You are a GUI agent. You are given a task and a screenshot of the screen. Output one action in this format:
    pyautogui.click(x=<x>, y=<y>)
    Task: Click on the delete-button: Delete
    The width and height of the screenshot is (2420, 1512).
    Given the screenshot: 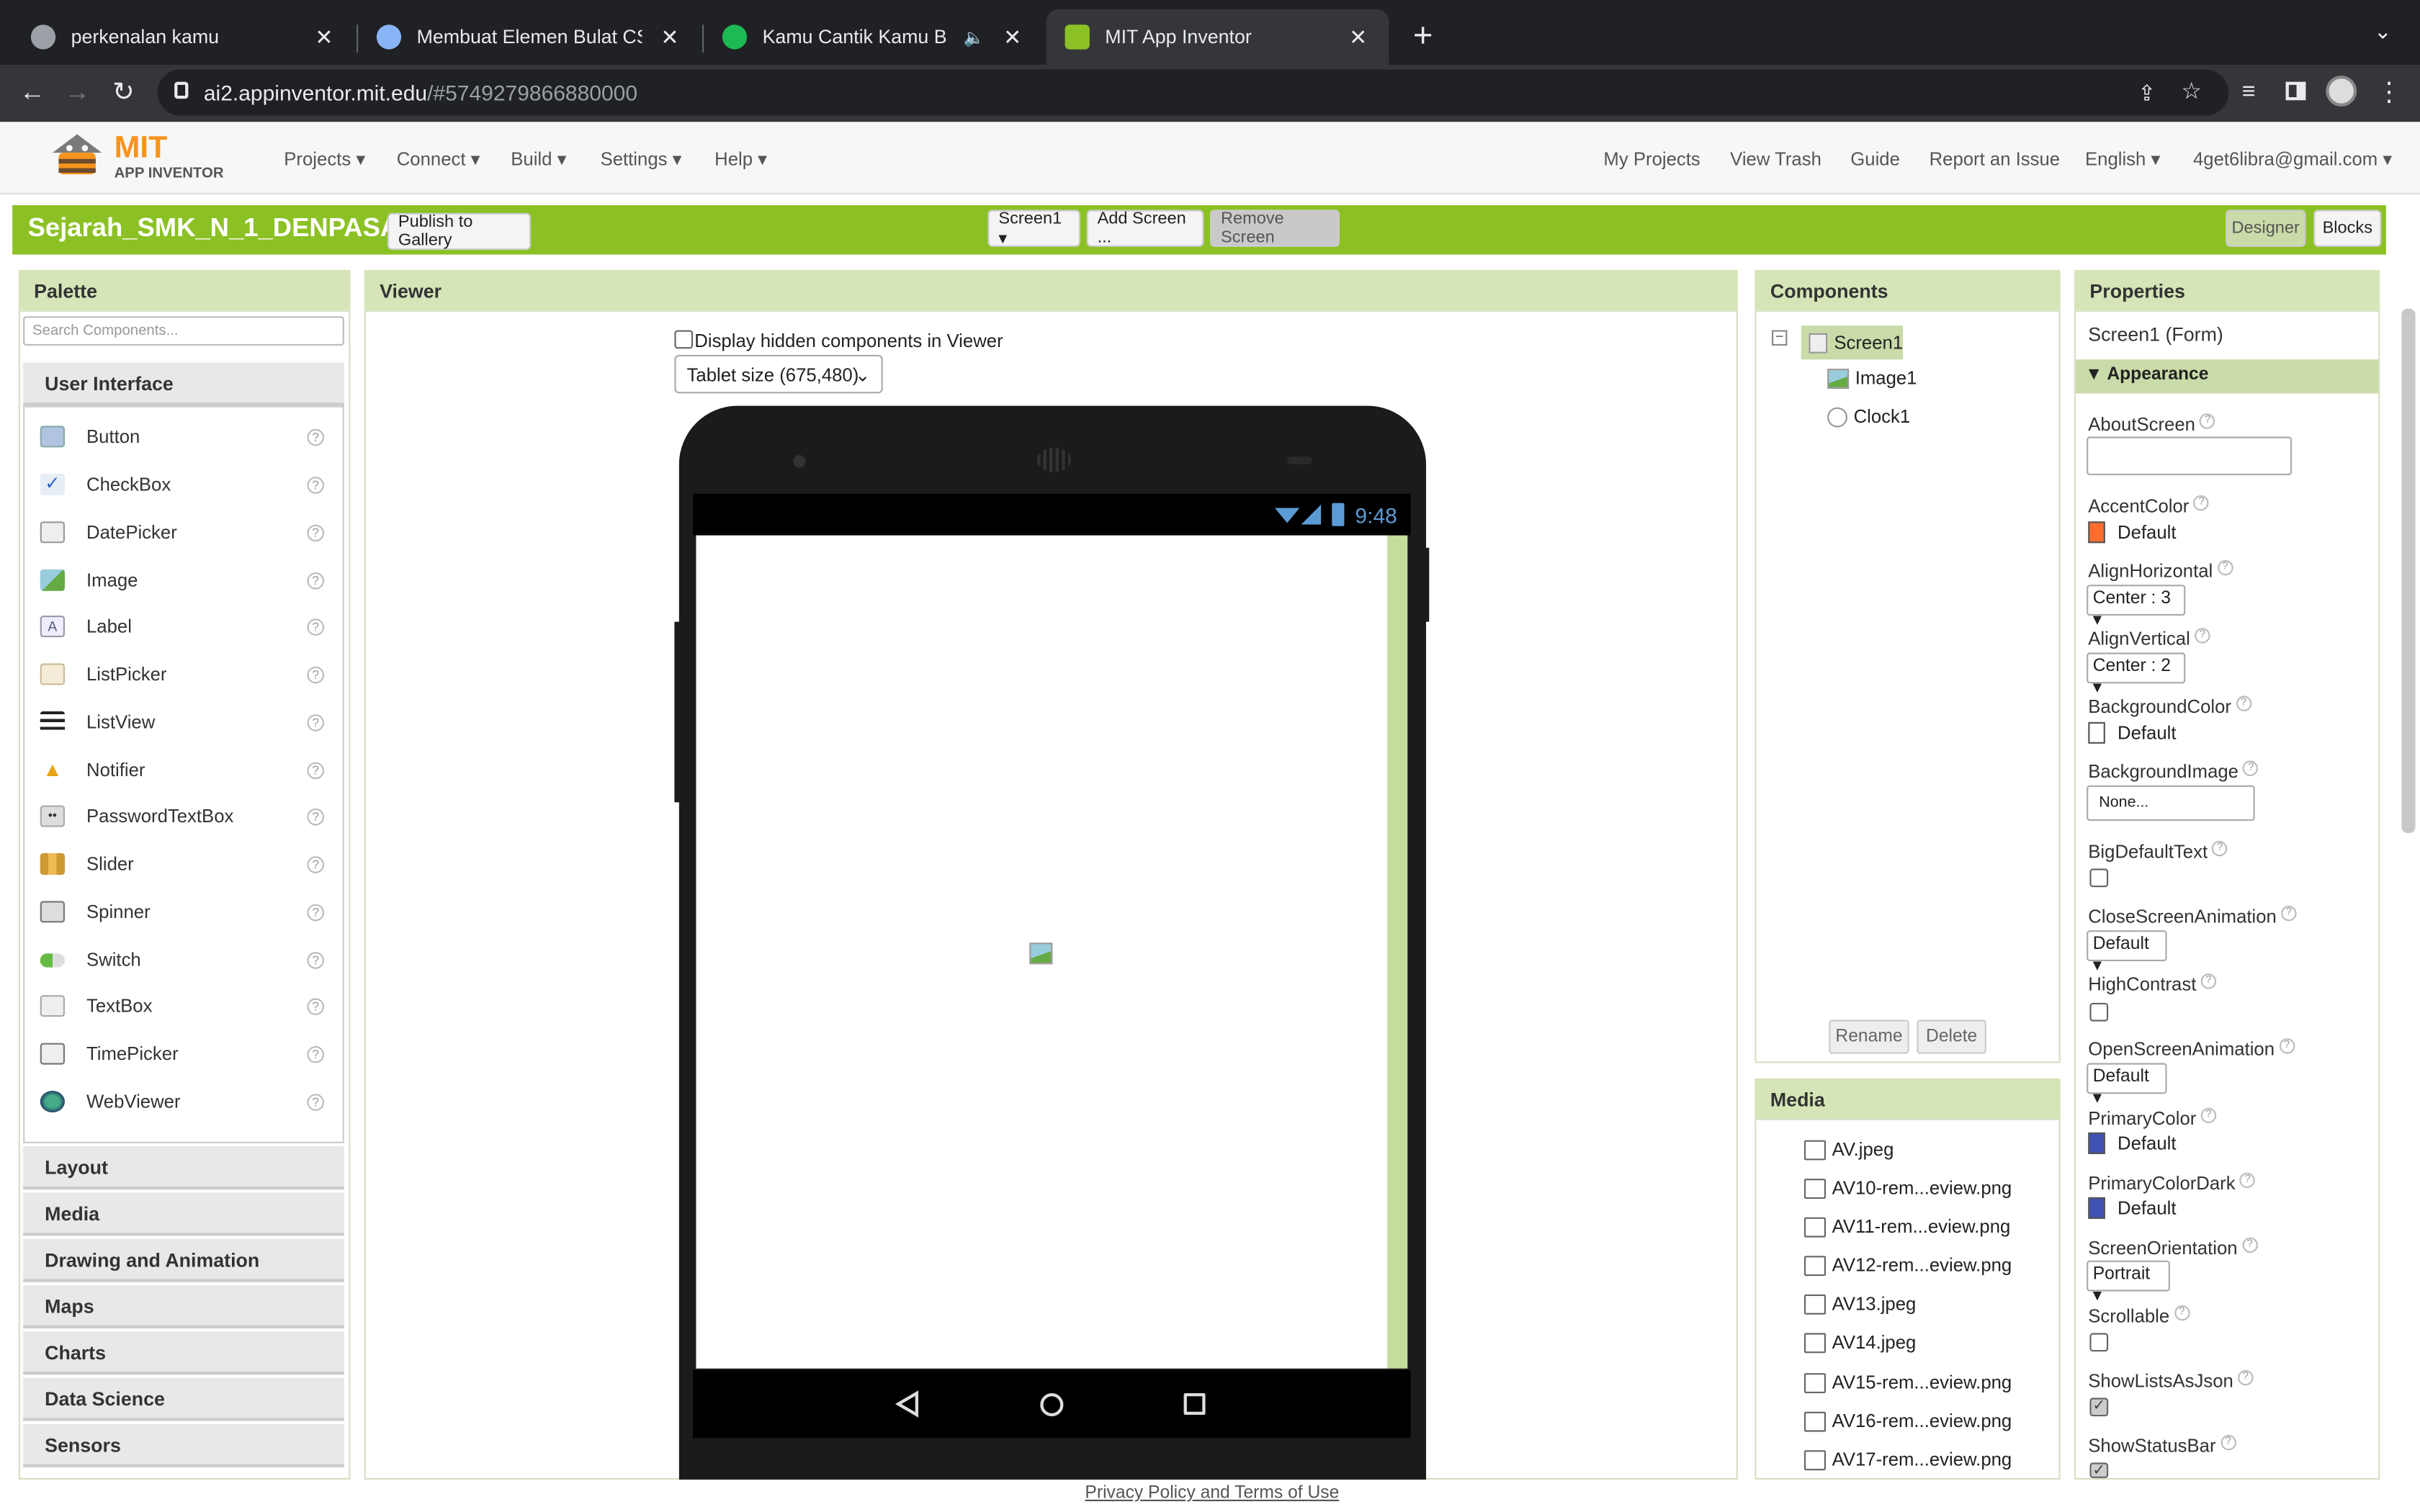 What is the action you would take?
    pyautogui.click(x=1951, y=1037)
    